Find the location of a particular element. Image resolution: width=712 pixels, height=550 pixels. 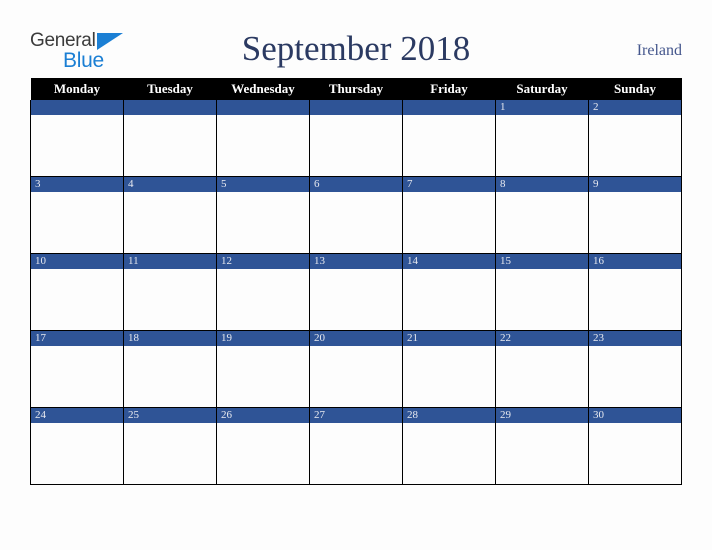

day-cell: 22 is located at coordinates (542, 369).